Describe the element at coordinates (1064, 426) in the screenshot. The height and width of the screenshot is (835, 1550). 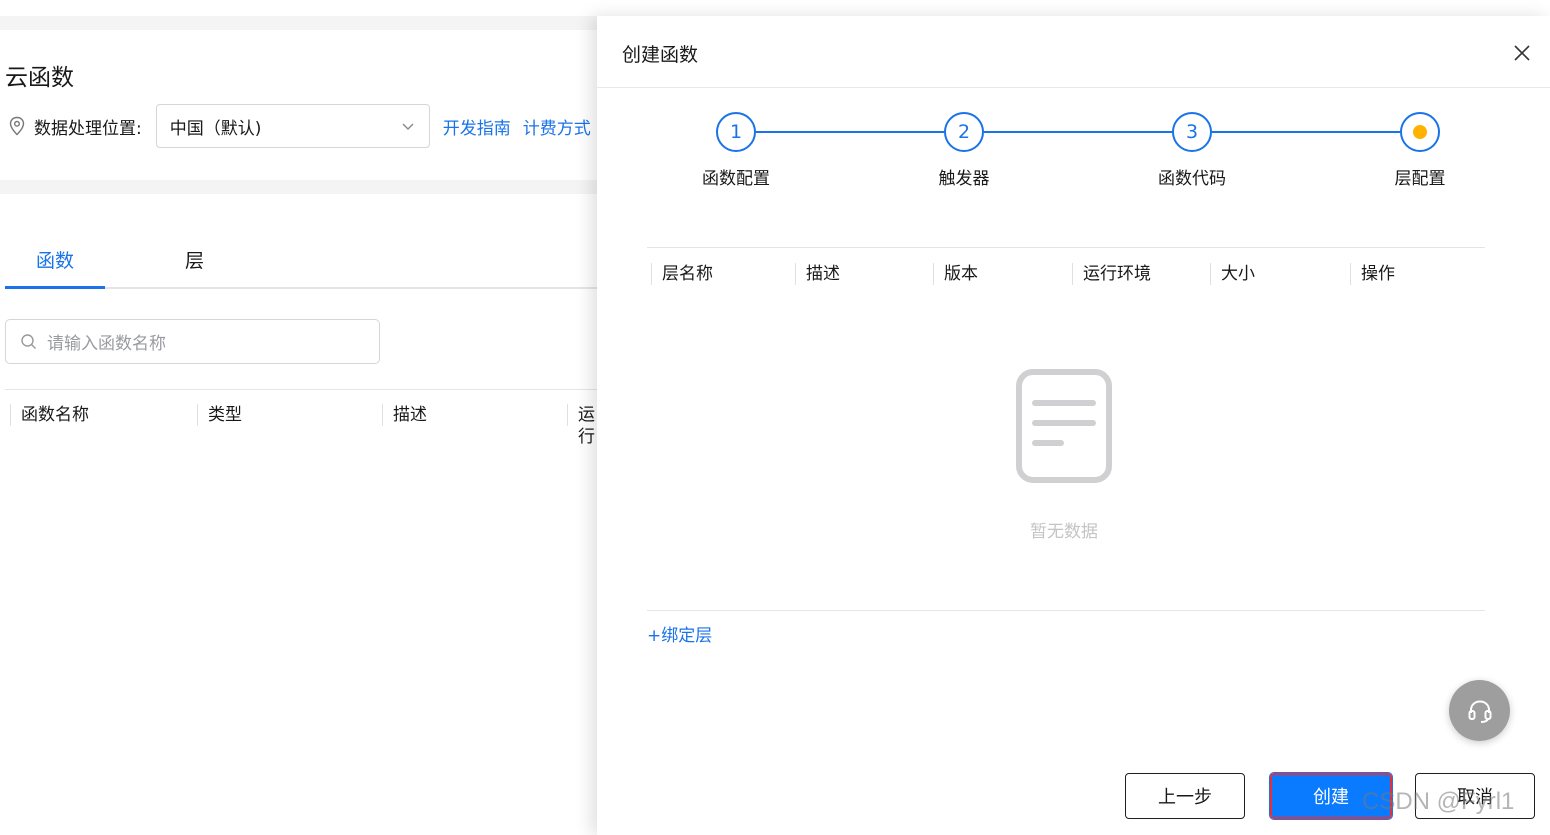
I see `empty-document-icon` at that location.